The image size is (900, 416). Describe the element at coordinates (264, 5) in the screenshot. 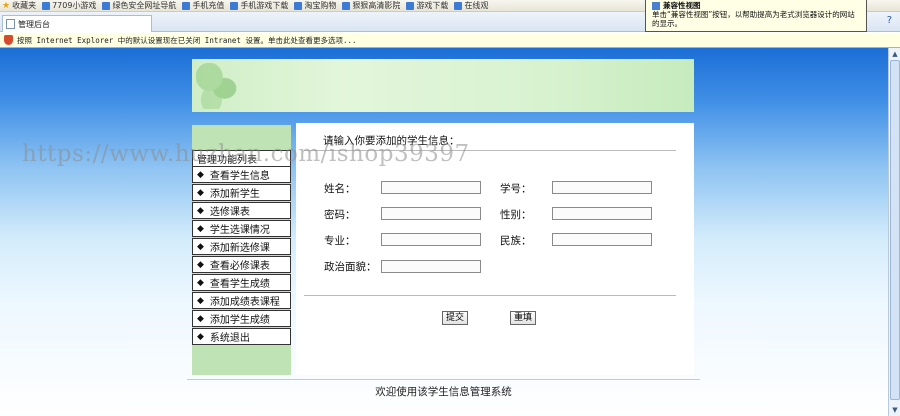

I see `favorite-label: 手机游戏下载` at that location.